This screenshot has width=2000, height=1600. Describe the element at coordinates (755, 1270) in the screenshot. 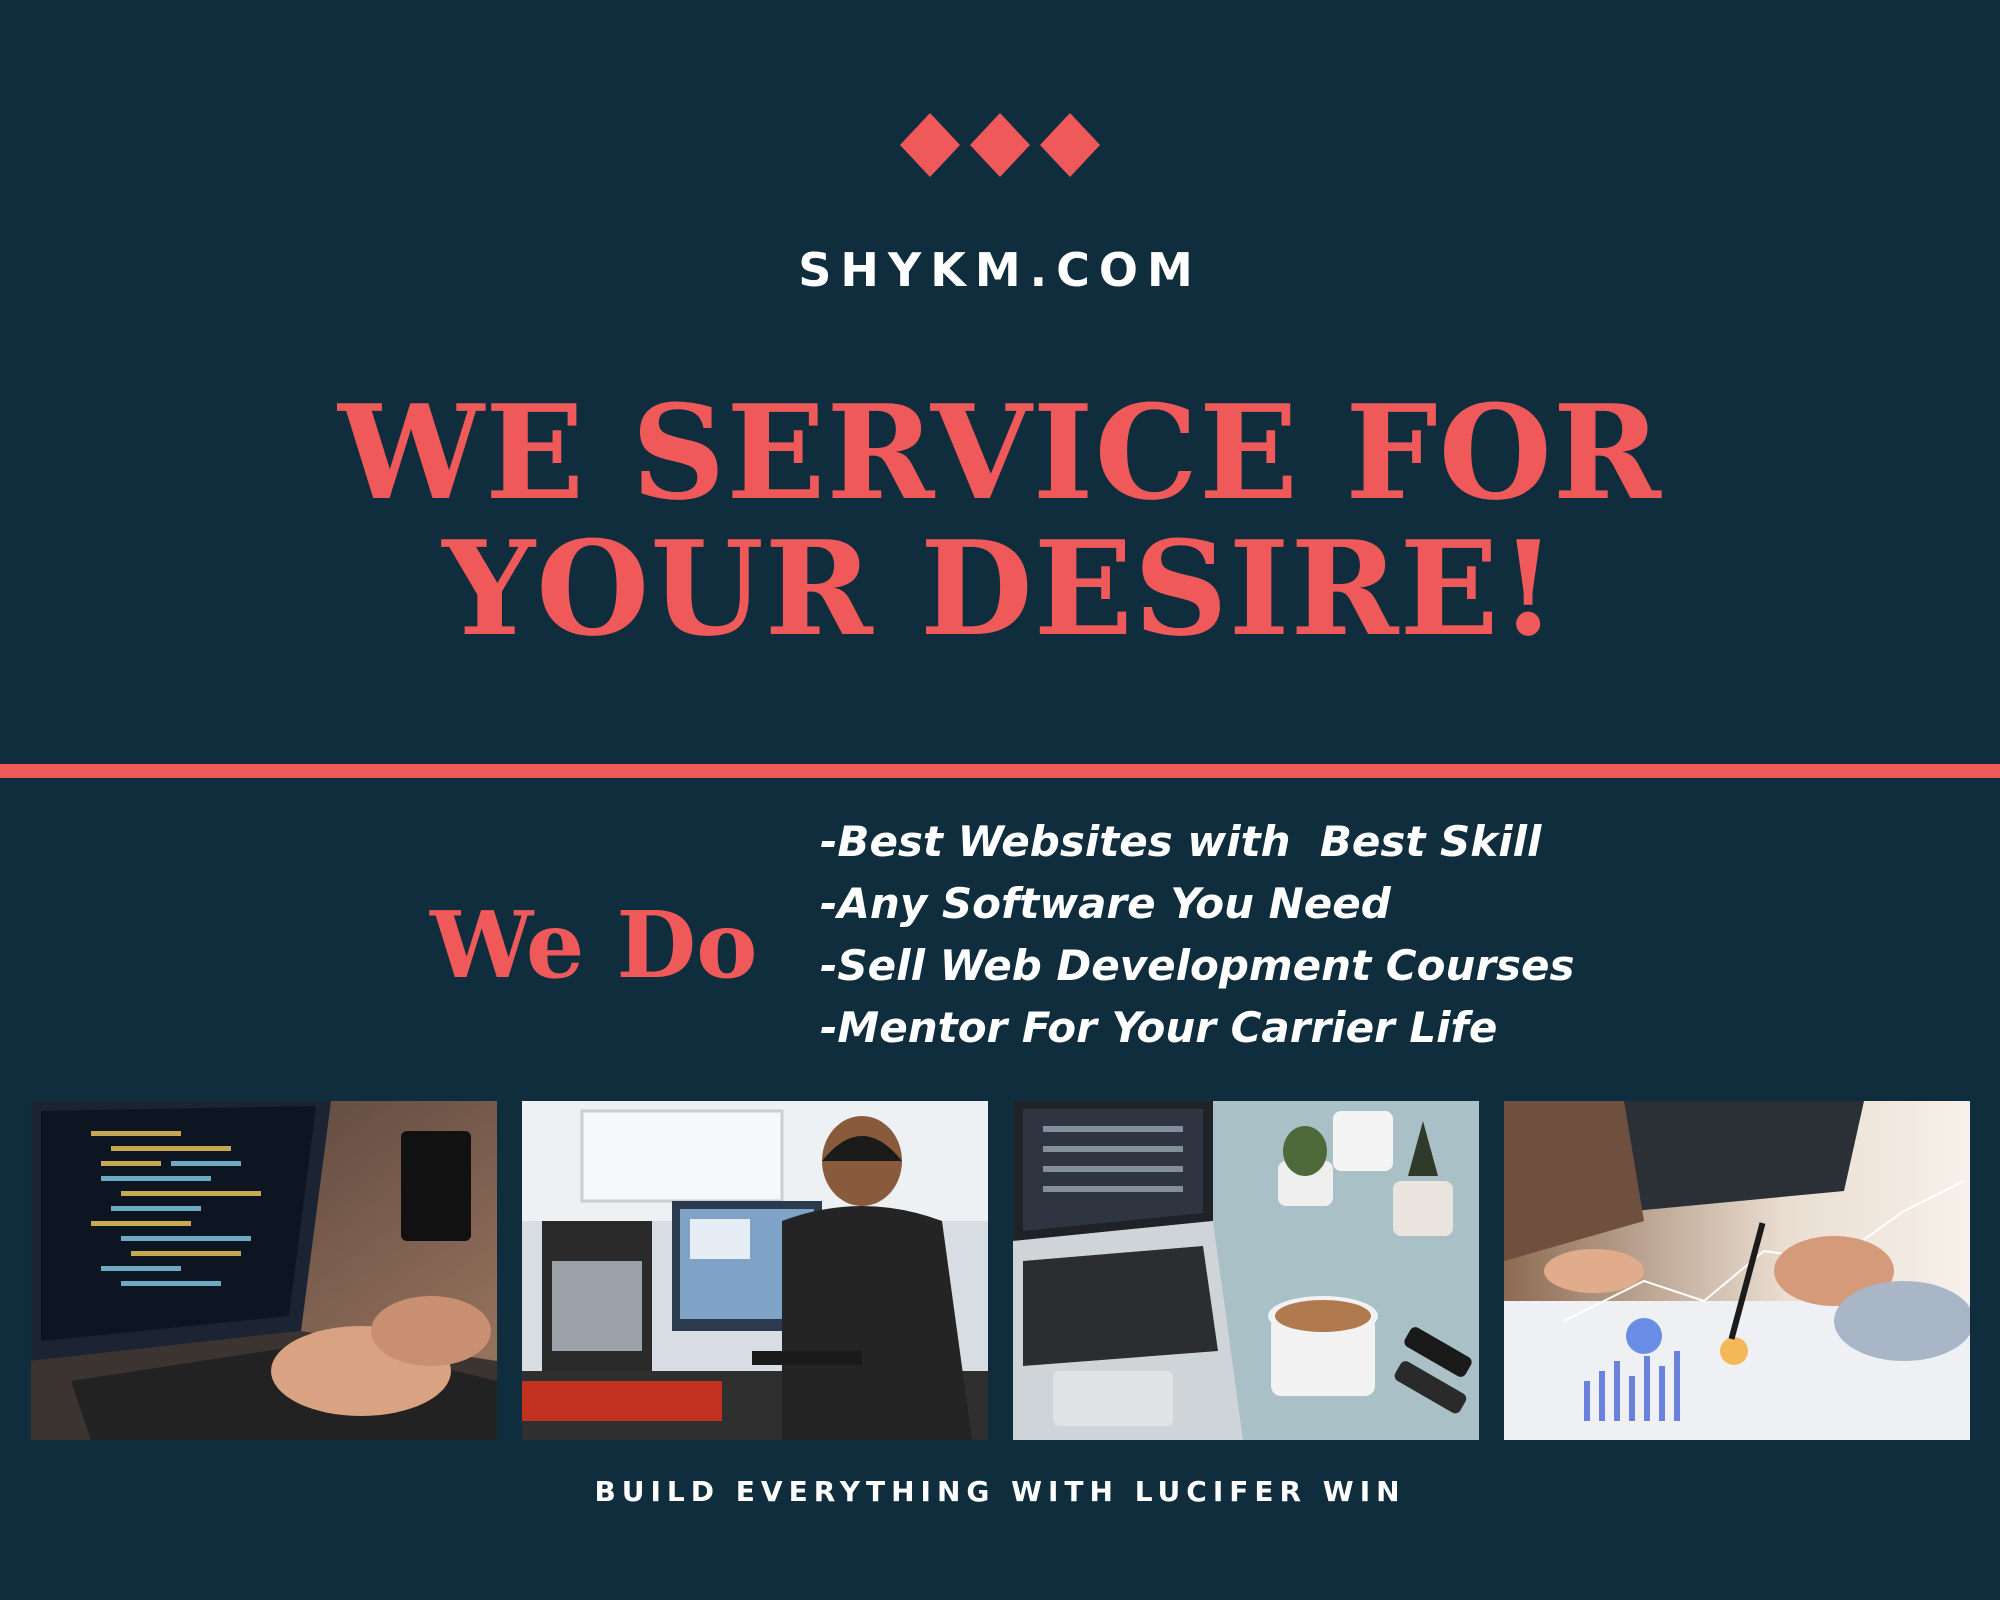

I see `photo-engineer-workstation` at that location.